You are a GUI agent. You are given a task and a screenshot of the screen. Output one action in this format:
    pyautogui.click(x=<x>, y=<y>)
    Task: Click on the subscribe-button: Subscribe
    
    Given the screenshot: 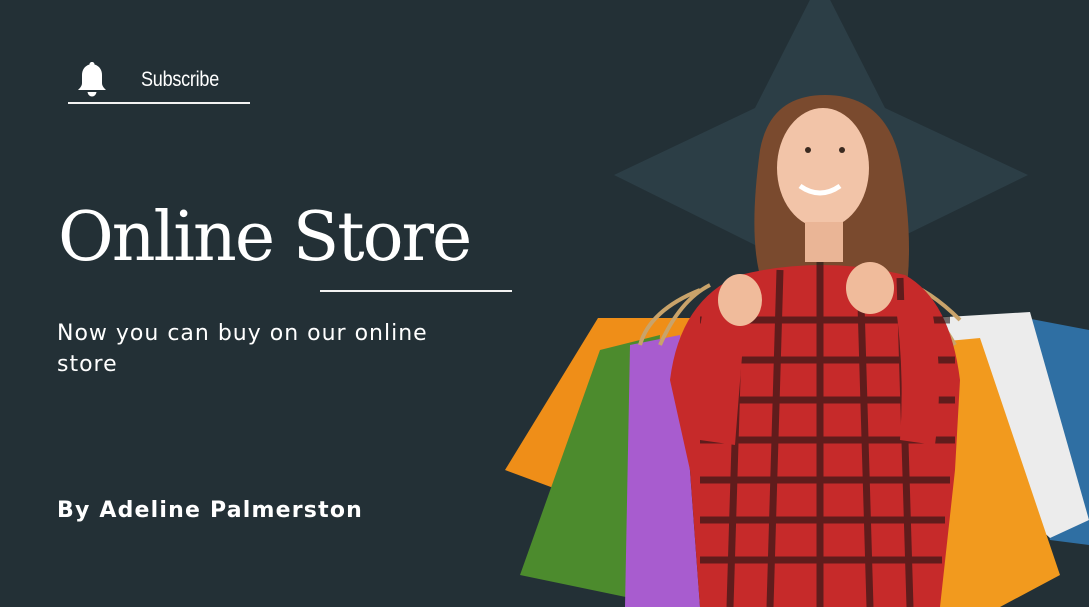 What is the action you would take?
    pyautogui.click(x=159, y=82)
    